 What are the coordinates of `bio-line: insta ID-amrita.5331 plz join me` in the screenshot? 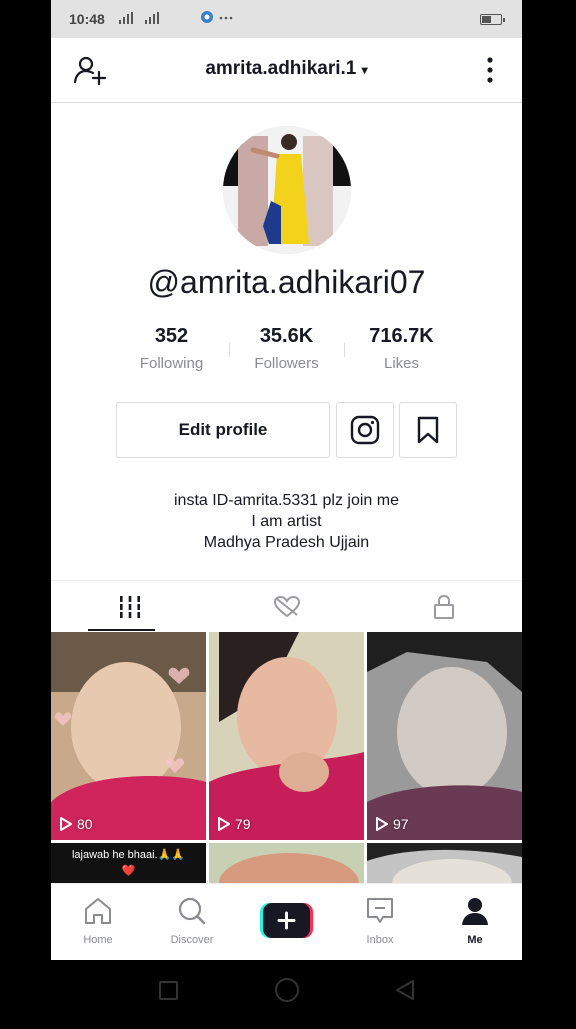 It's located at (286, 500).